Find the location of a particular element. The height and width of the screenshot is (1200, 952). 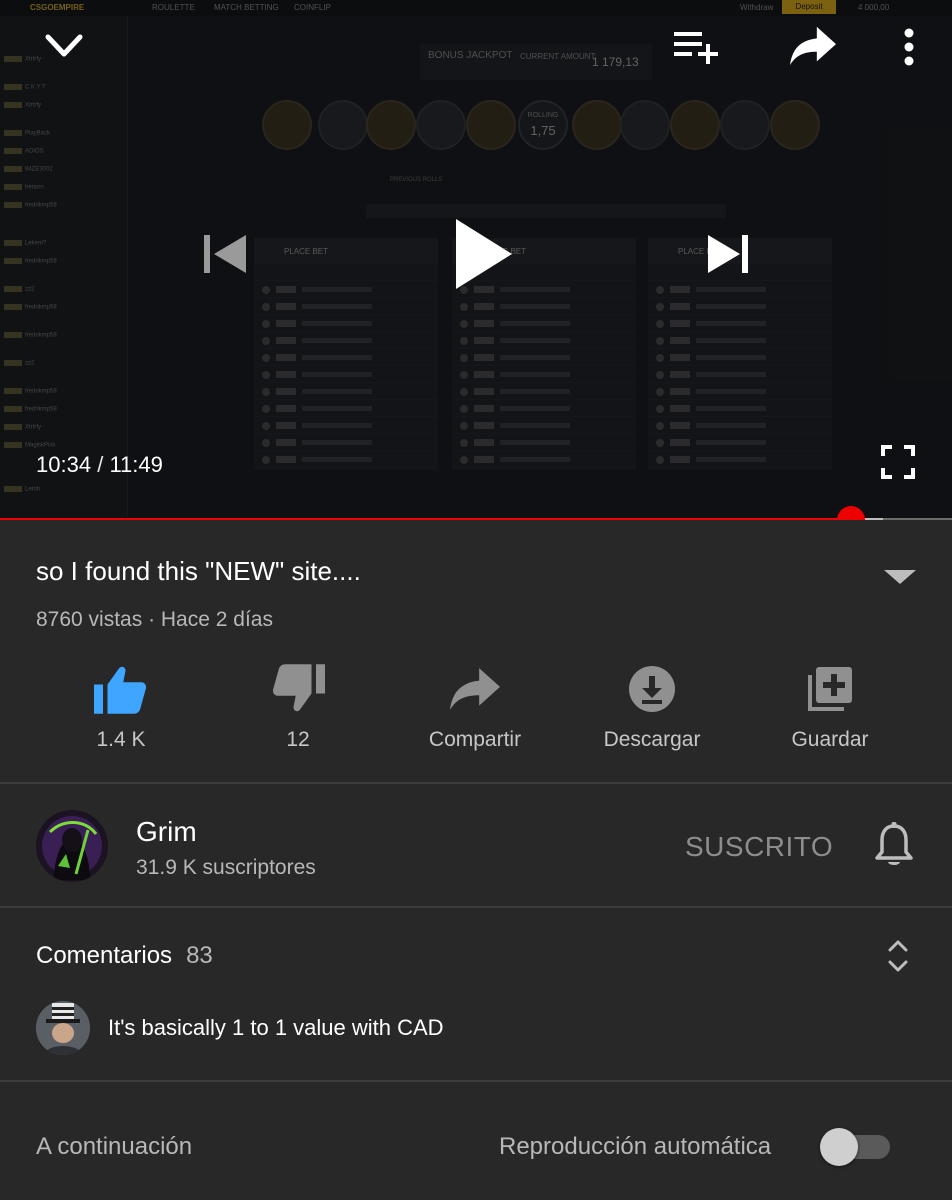

current-time: 10:34 is located at coordinates (64, 464).